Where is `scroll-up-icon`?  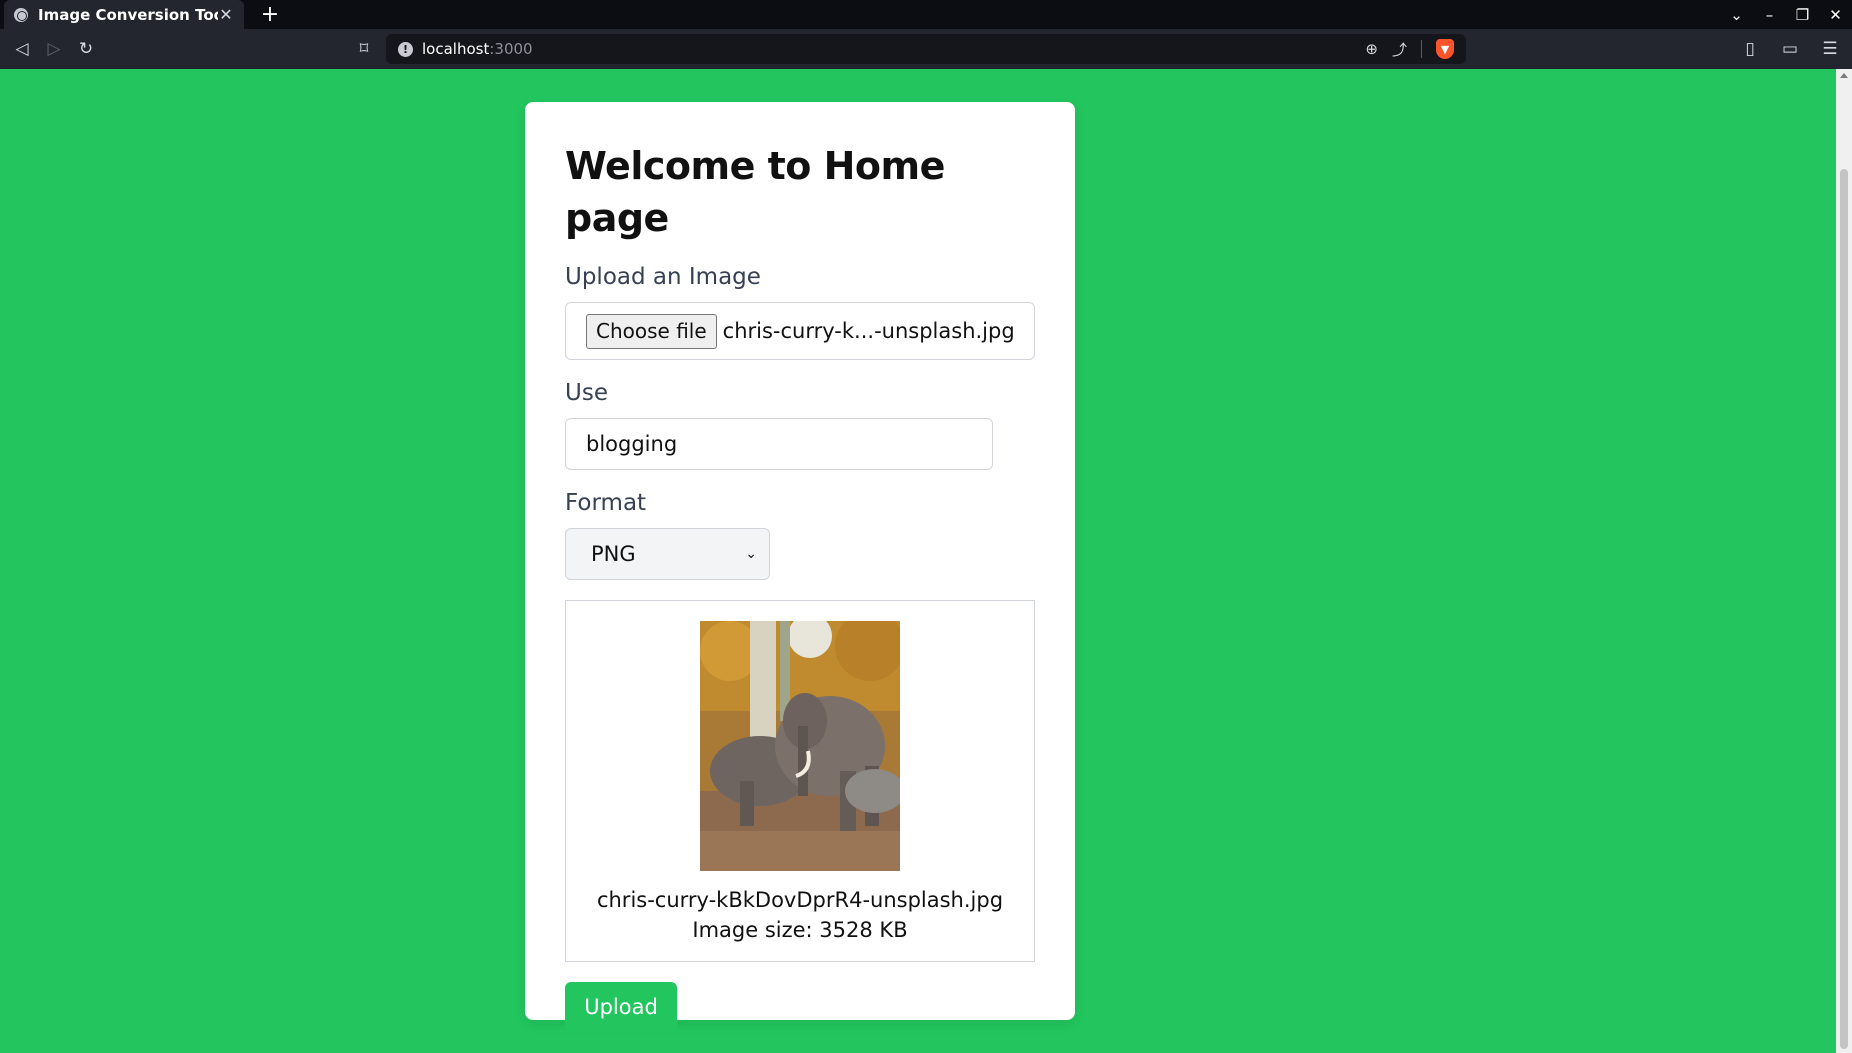 scroll-up-icon is located at coordinates (1844, 75).